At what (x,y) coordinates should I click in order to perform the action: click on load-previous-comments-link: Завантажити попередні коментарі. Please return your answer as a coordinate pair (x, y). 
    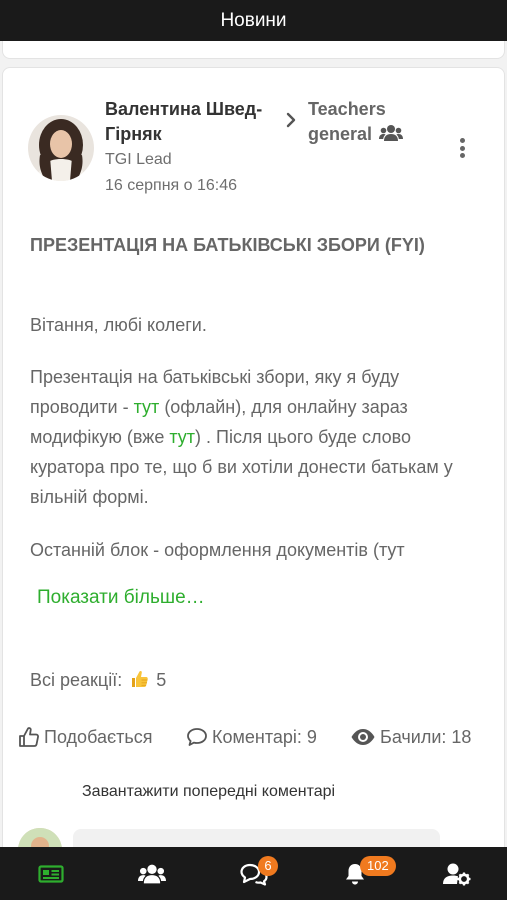
    Looking at the image, I should click on (208, 792).